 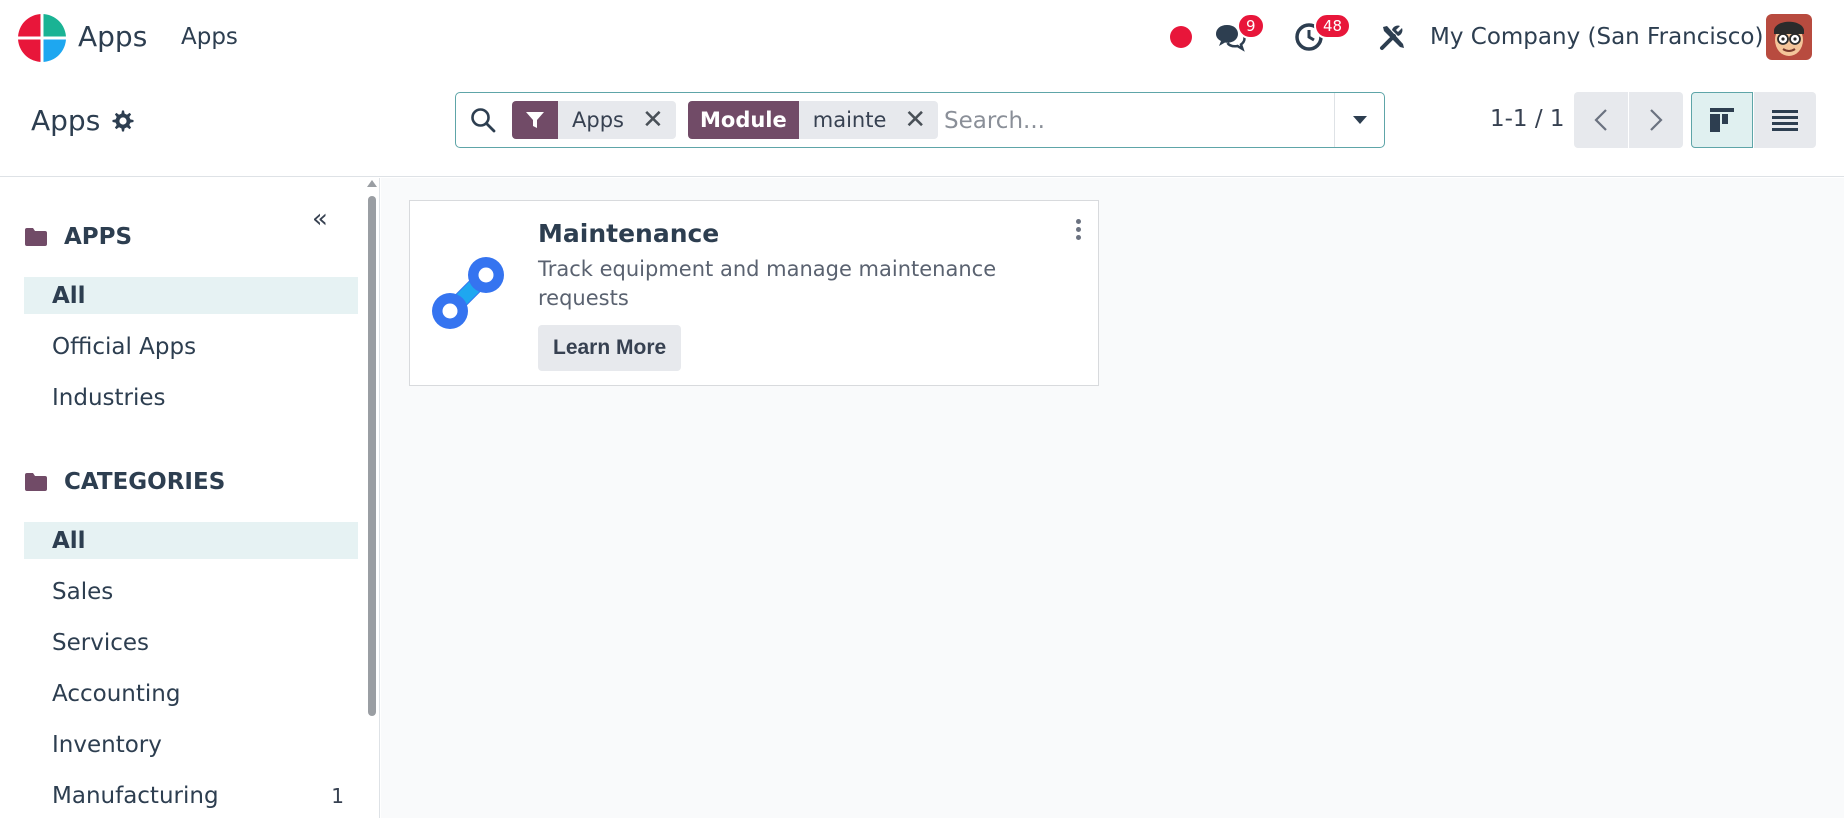 What do you see at coordinates (1134, 121) in the screenshot?
I see `search-input` at bounding box center [1134, 121].